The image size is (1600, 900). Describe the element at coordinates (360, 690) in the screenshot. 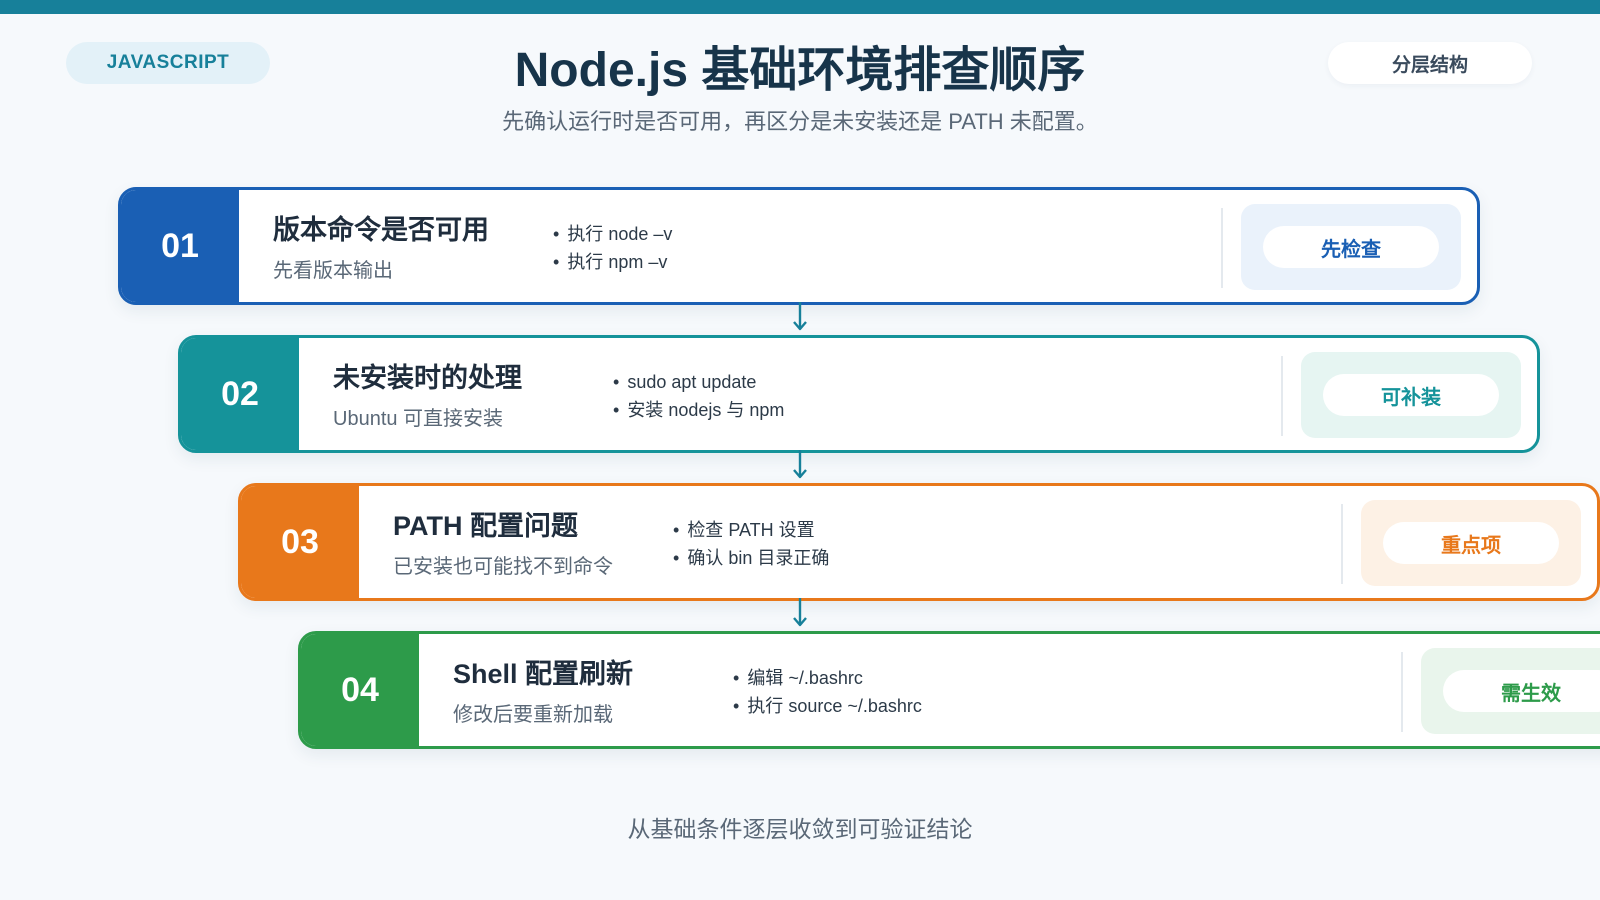

I see `step-number: 04` at that location.